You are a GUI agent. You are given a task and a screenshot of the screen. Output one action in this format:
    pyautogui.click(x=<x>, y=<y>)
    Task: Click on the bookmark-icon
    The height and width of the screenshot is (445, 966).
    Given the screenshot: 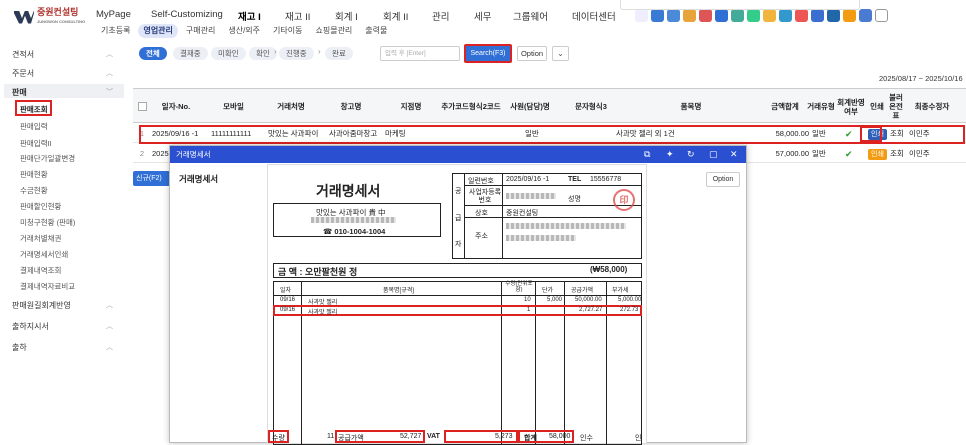 What is the action you would take?
    pyautogui.click(x=849, y=15)
    